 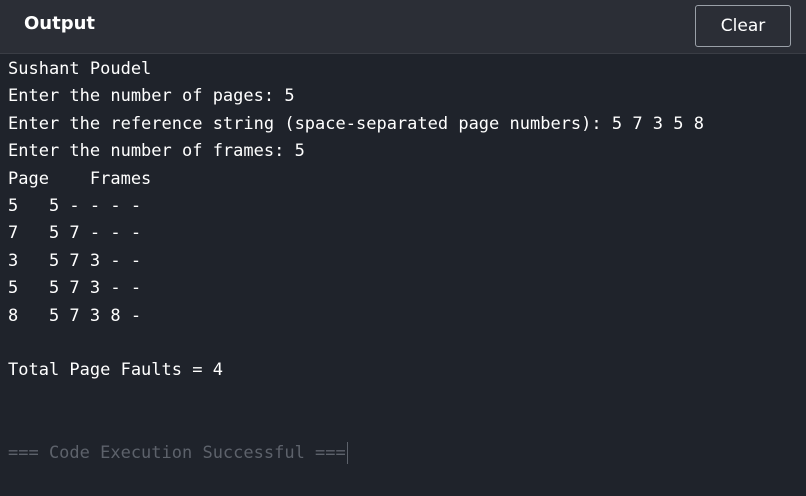 What do you see at coordinates (75, 315) in the screenshot?
I see `output-line: 8 5 7 3 8 -` at bounding box center [75, 315].